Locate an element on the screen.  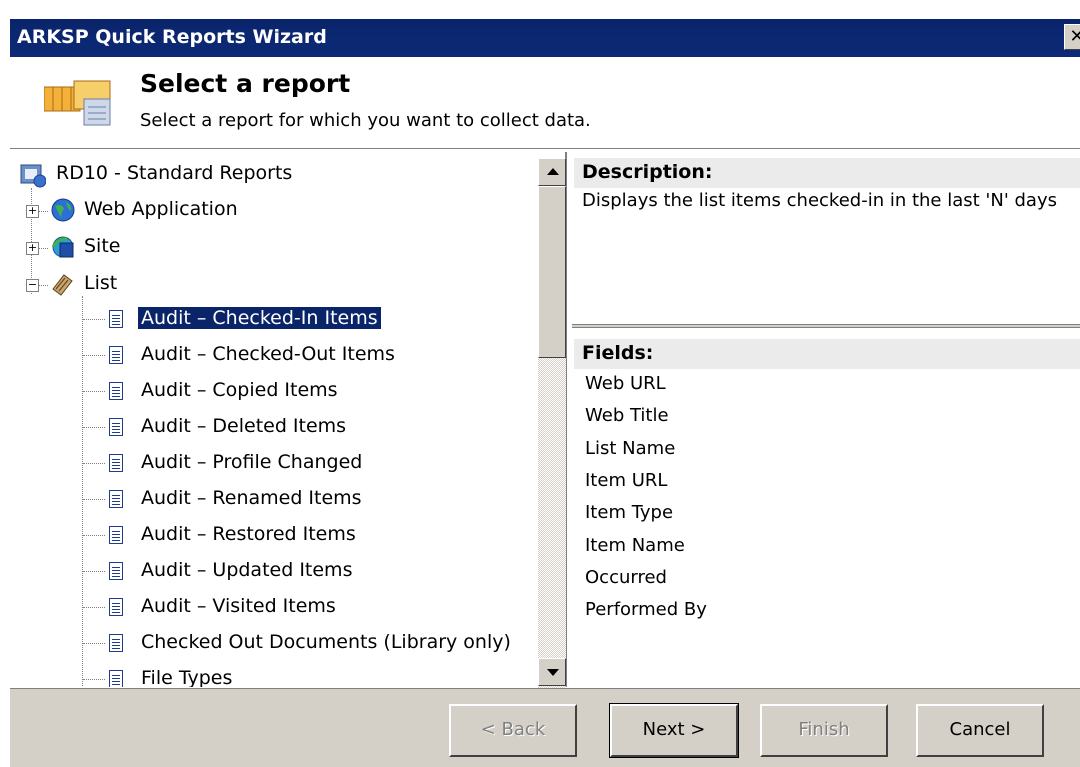
back-button: < Back is located at coordinates (513, 730).